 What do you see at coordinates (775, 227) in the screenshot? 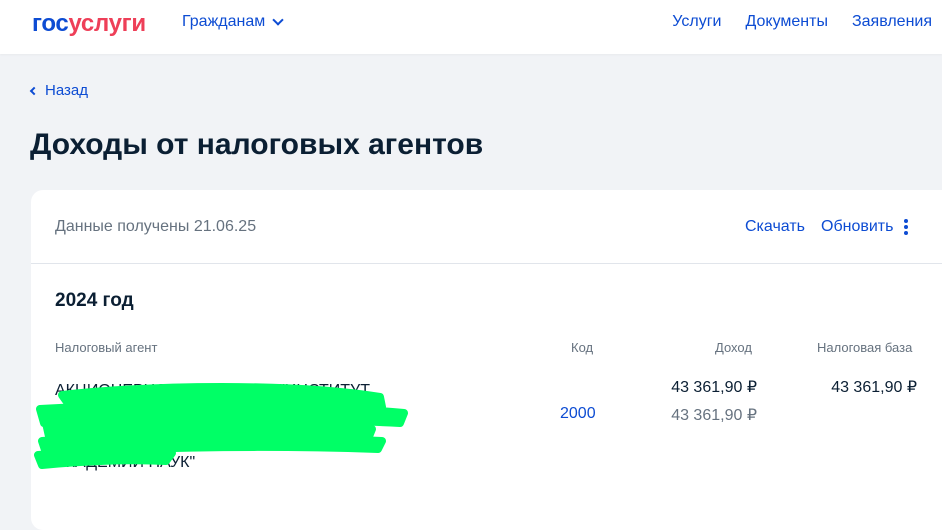
I see `download-button: Скачать` at bounding box center [775, 227].